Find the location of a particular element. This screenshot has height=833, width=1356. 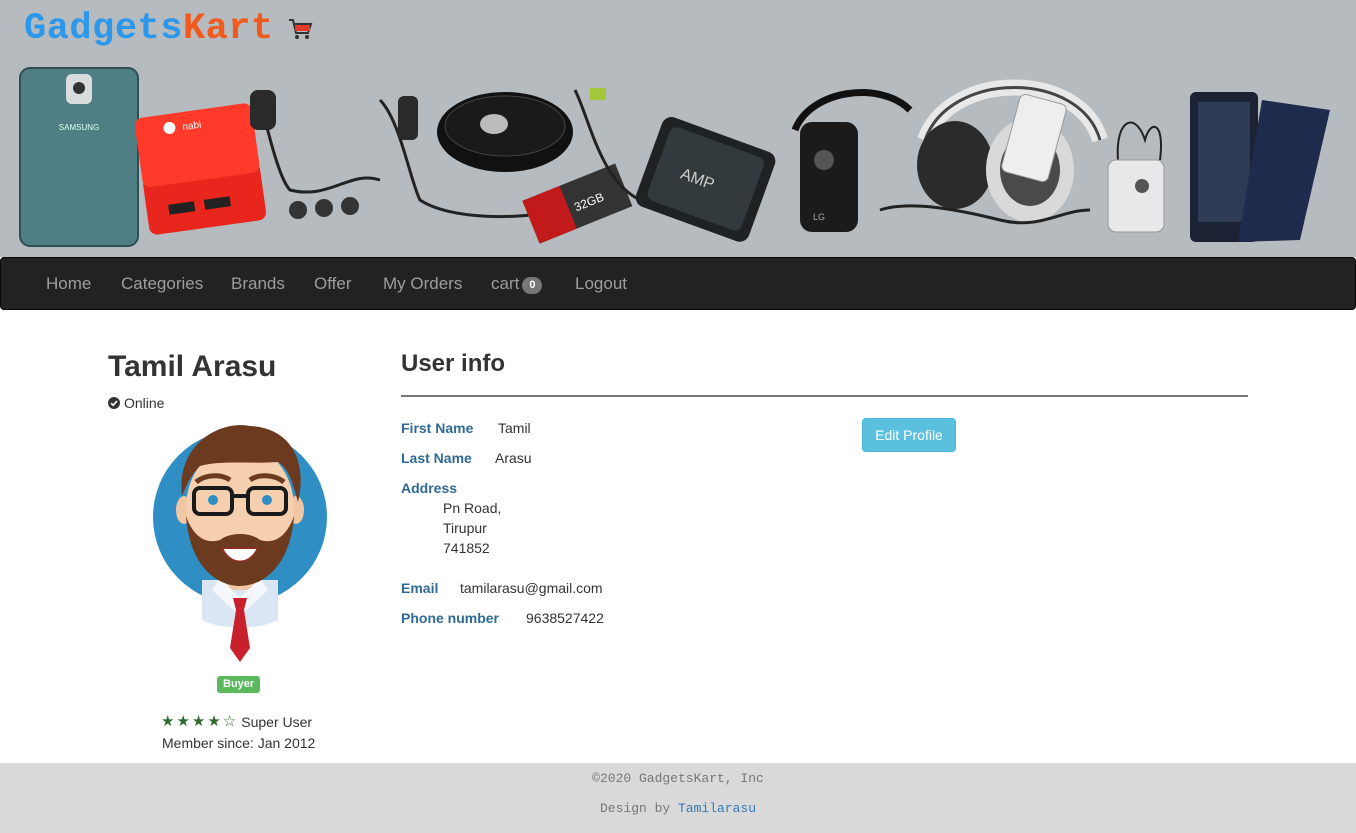

logo-part-kart: Kart is located at coordinates (228, 29).